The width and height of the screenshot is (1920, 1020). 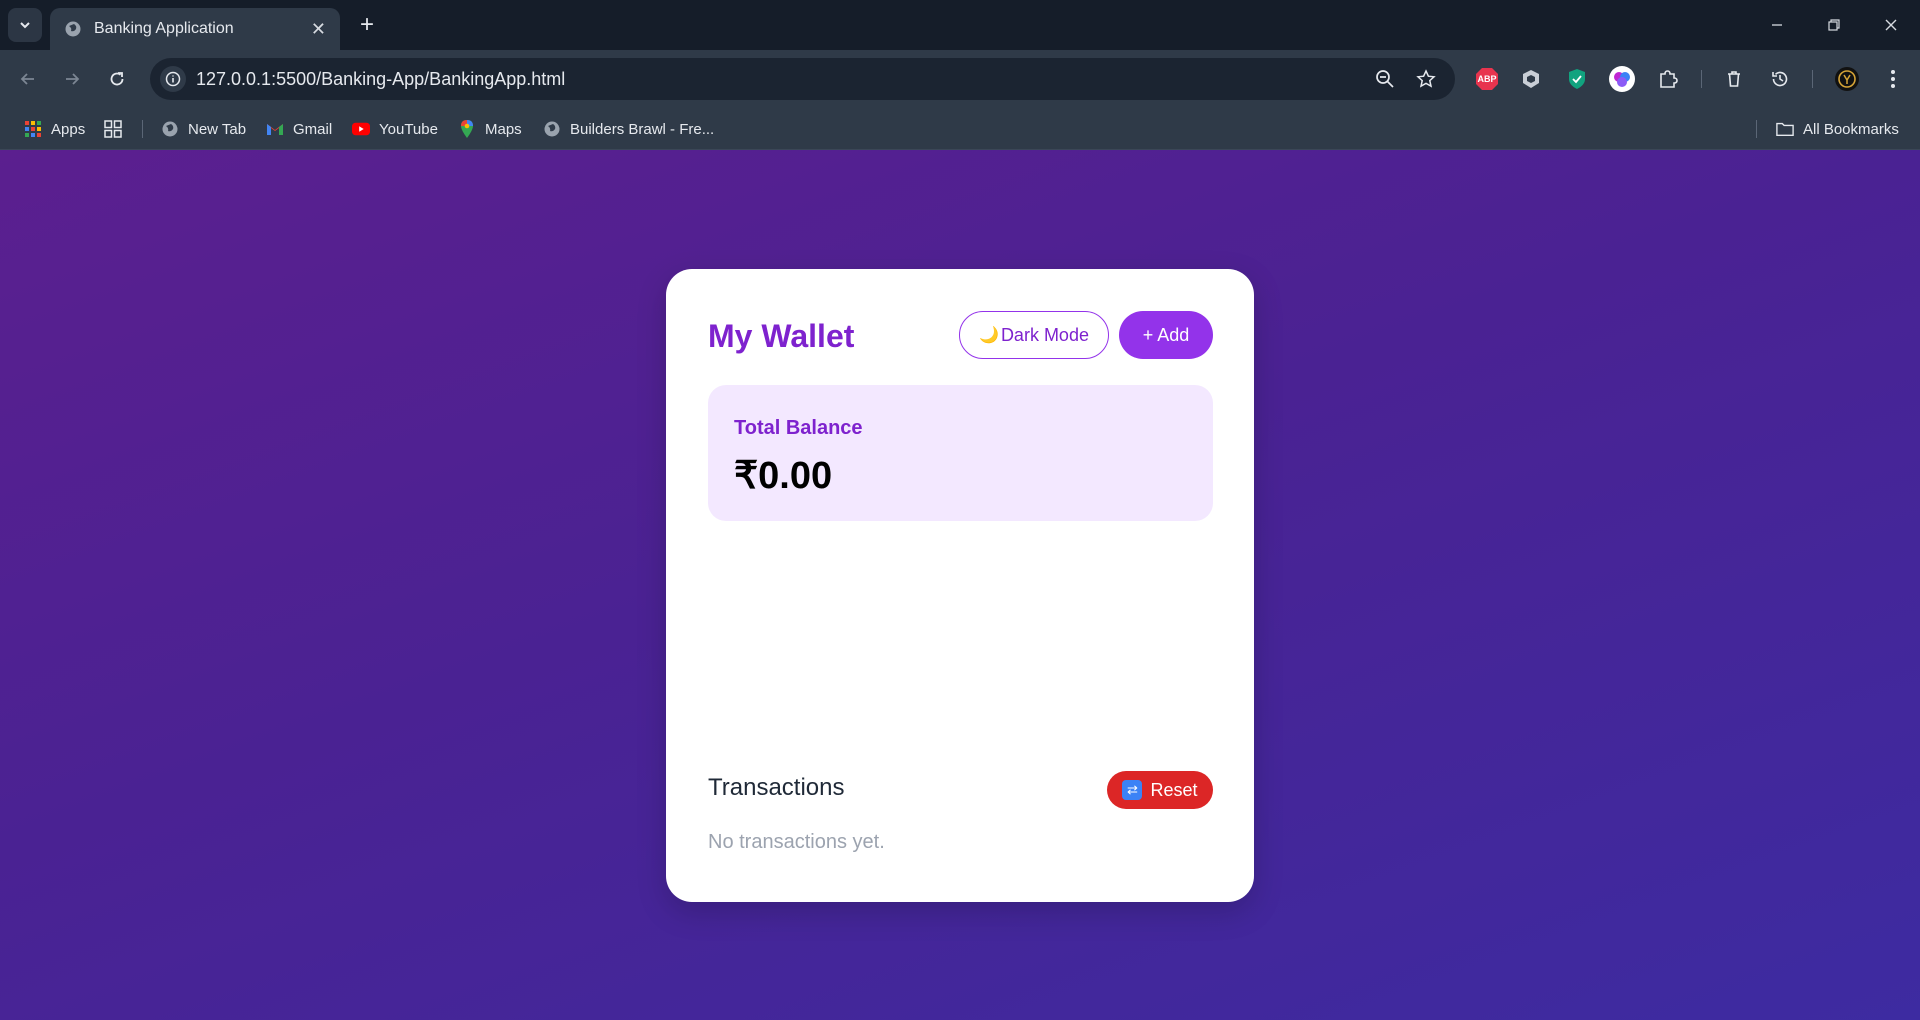 What do you see at coordinates (217, 129) in the screenshot?
I see `bookmark-label: New Tab` at bounding box center [217, 129].